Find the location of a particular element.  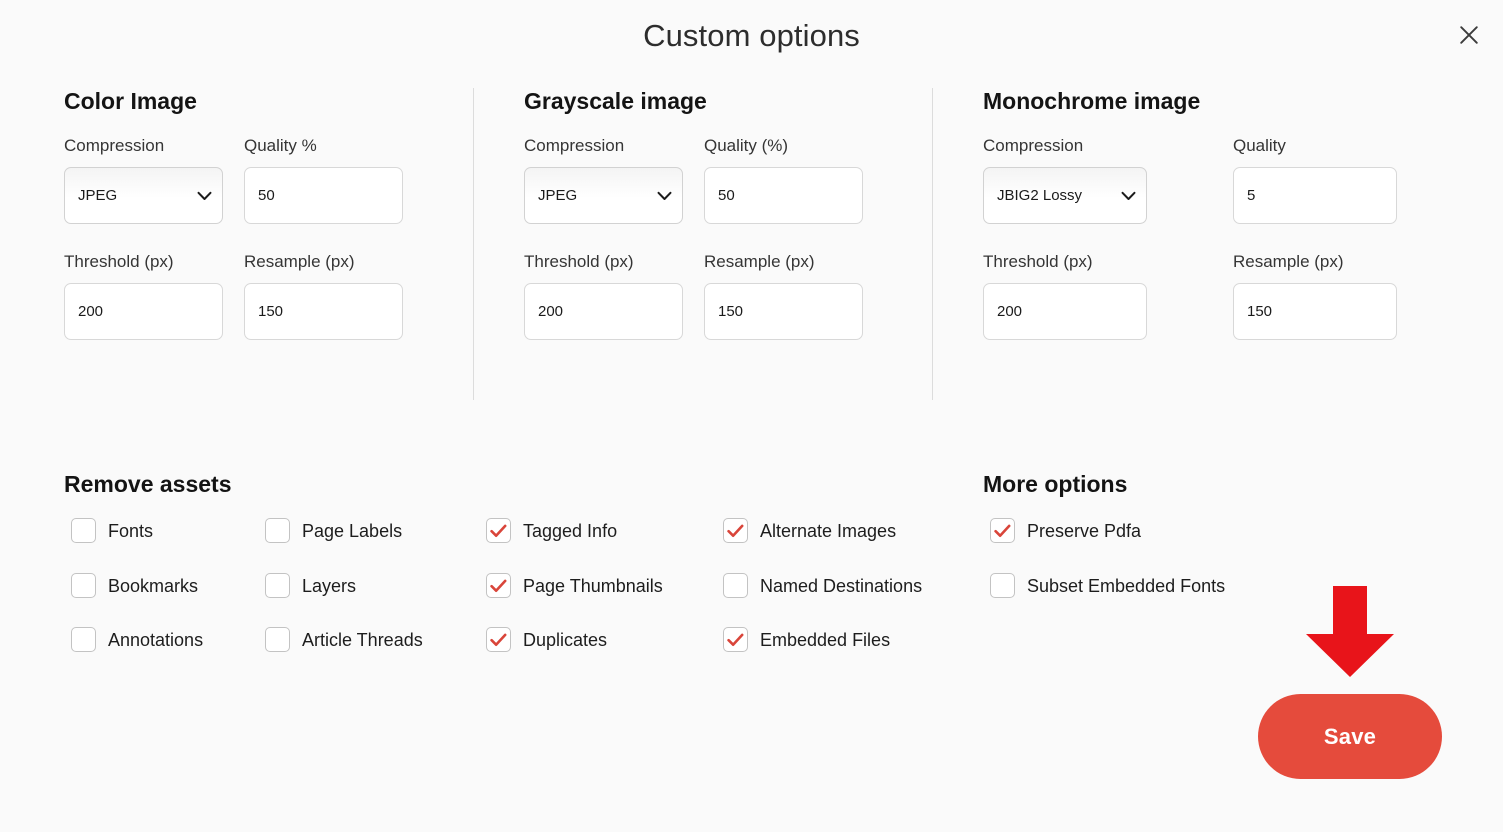

input-monochrome-quality is located at coordinates (1315, 195).